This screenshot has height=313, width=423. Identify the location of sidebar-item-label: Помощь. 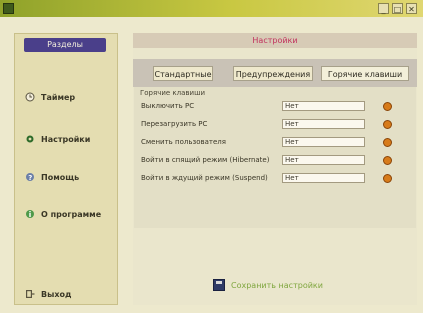
(60, 177).